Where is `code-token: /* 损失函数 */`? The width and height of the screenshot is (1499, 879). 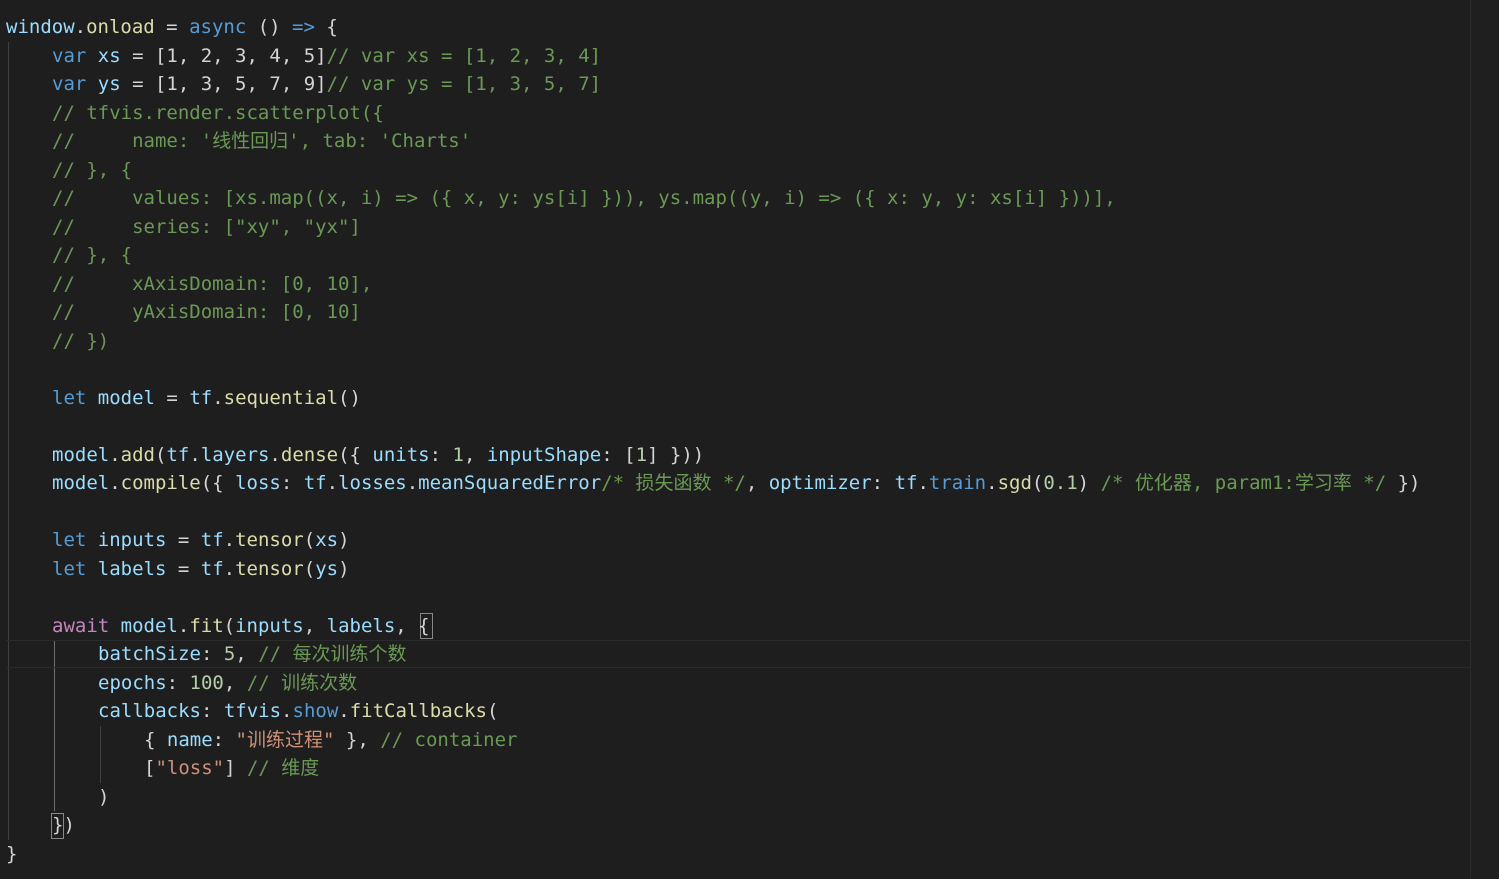
code-token: /* 损失函数 */ is located at coordinates (673, 483).